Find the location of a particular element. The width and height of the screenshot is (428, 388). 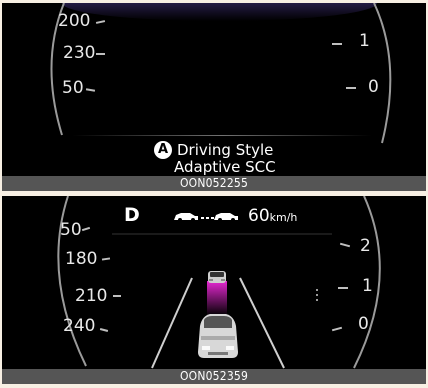

marker-a-icon: A is located at coordinates (163, 150).